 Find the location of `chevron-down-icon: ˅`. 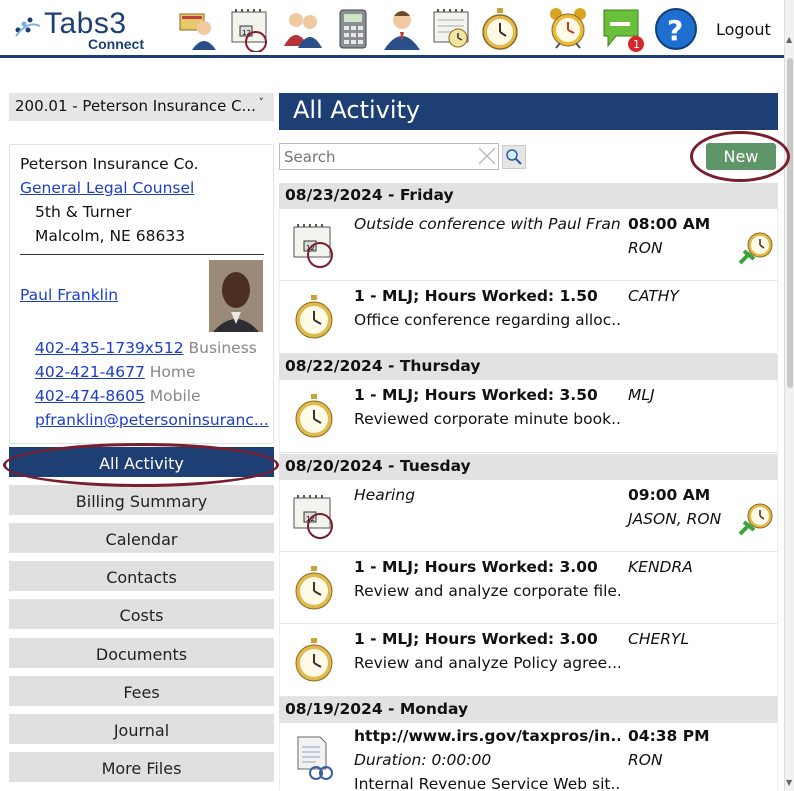

chevron-down-icon: ˅ is located at coordinates (261, 102).